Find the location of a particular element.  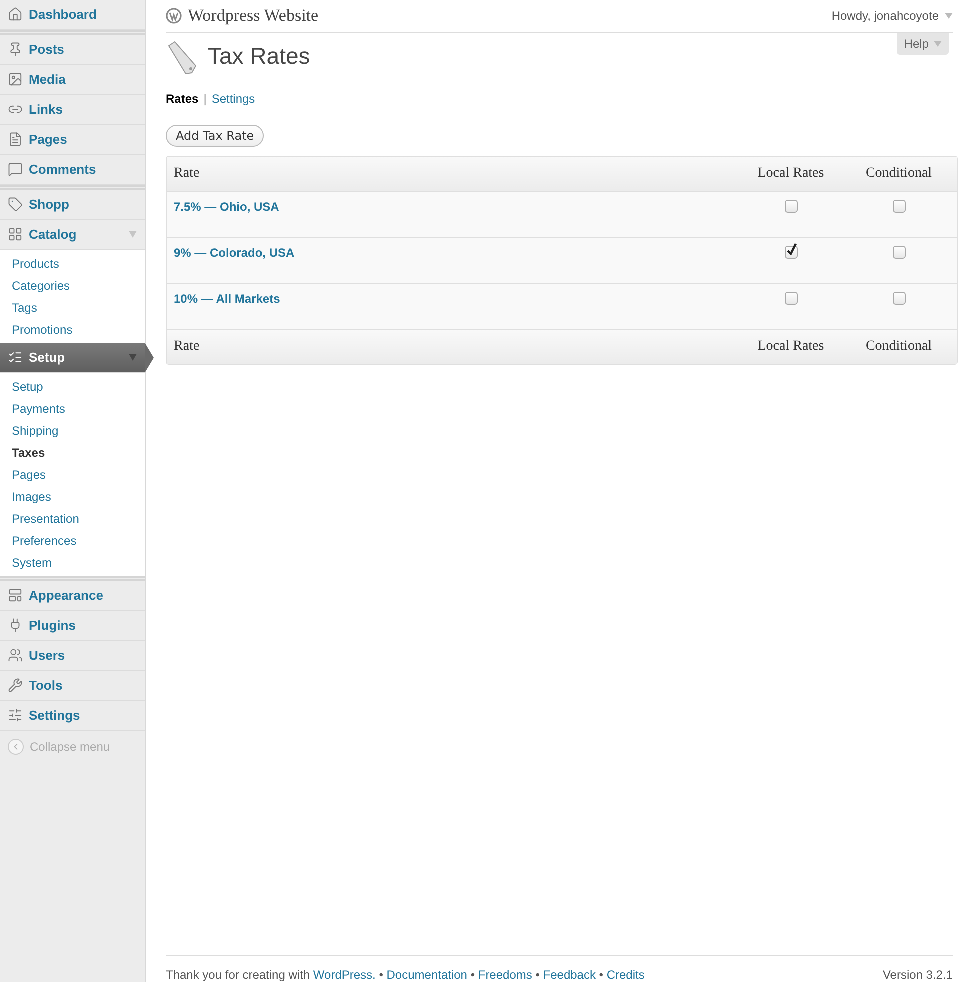

rate-link: 7.5% — Ohio, USA is located at coordinates (226, 207).